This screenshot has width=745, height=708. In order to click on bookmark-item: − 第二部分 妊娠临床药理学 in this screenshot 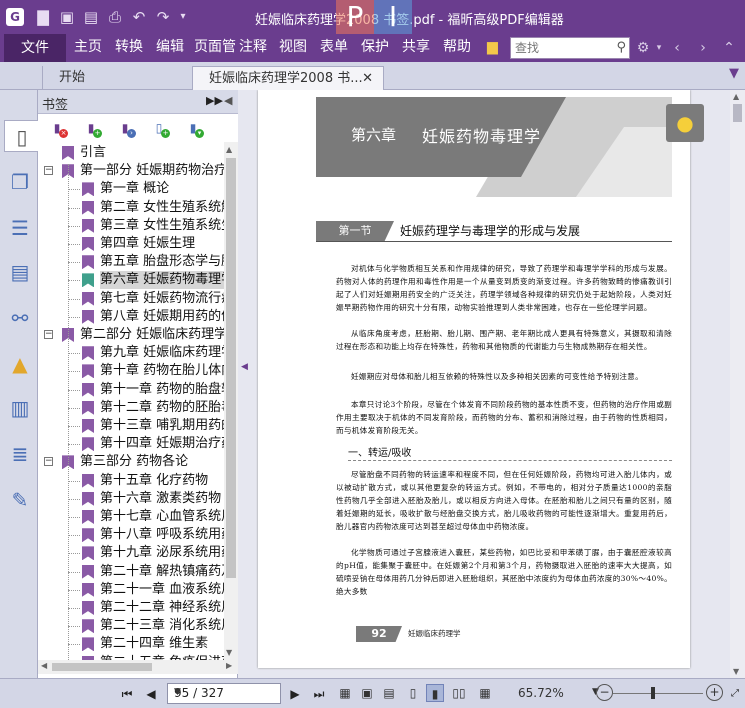, I will do `click(131, 335)`.